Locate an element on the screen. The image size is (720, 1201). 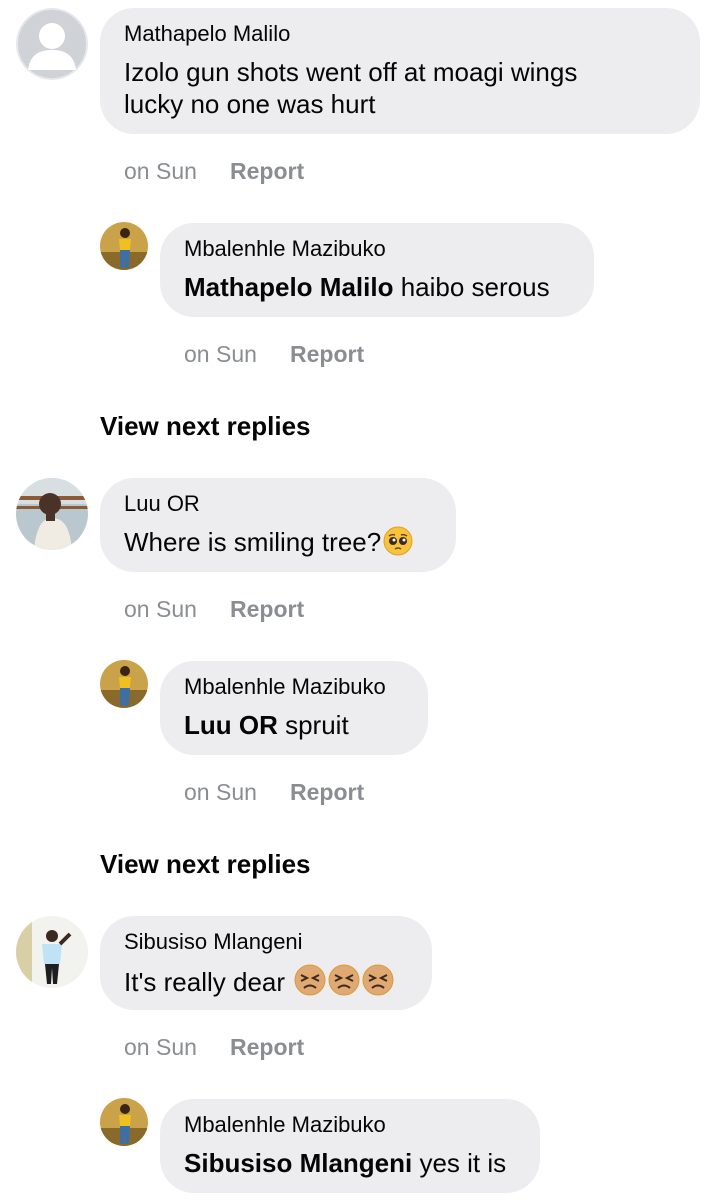
reply-text: Sibusiso Mlangeni yes it is is located at coordinates (345, 1163).